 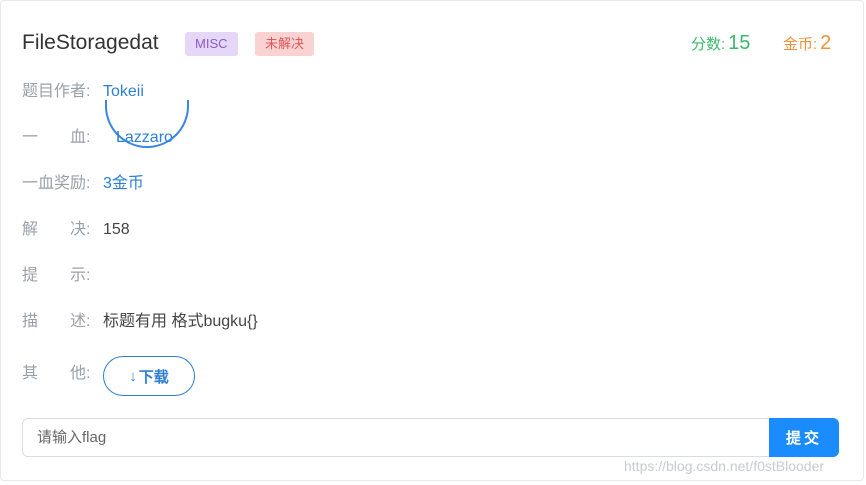 I want to click on category-tag: MISC, so click(x=211, y=44).